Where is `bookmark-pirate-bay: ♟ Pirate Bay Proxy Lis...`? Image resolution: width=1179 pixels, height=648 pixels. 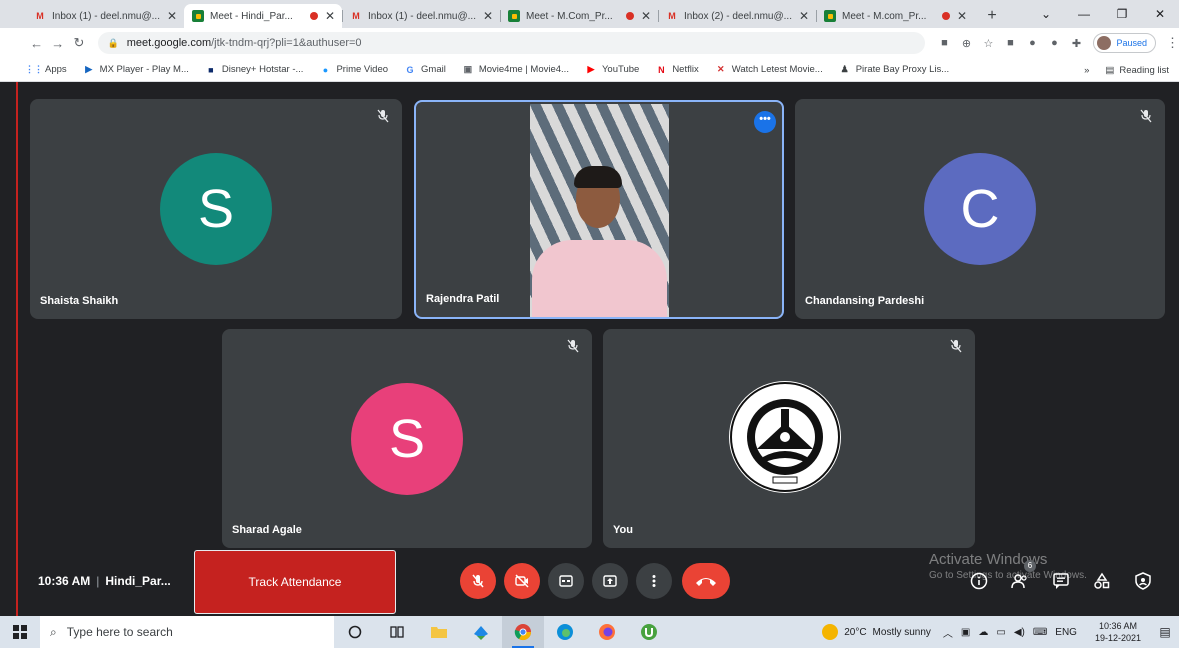
bookmark-pirate-bay: ♟ Pirate Bay Proxy Lis... is located at coordinates (894, 70).